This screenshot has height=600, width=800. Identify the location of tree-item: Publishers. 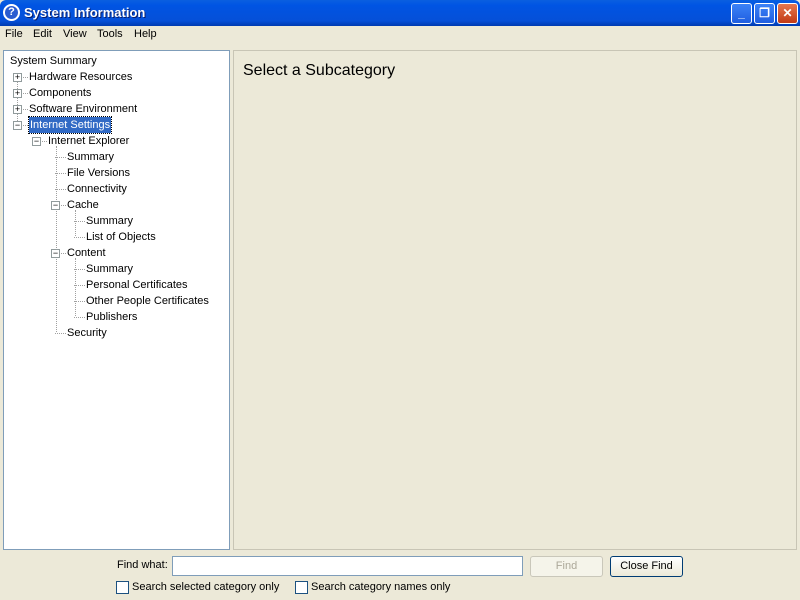
(111, 317).